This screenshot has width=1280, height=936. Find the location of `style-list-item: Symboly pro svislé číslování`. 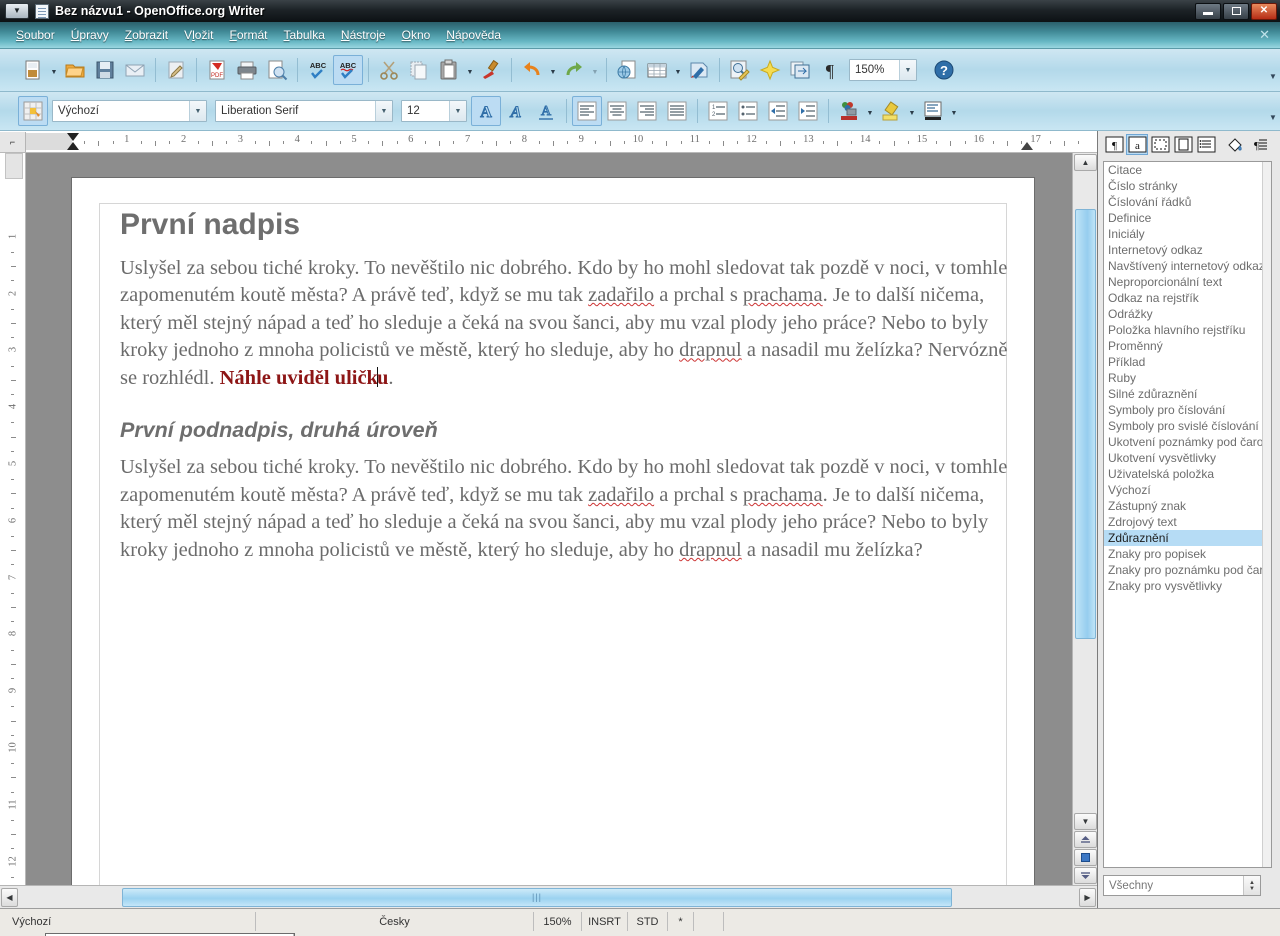

style-list-item: Symboly pro svislé číslování is located at coordinates (1187, 426).